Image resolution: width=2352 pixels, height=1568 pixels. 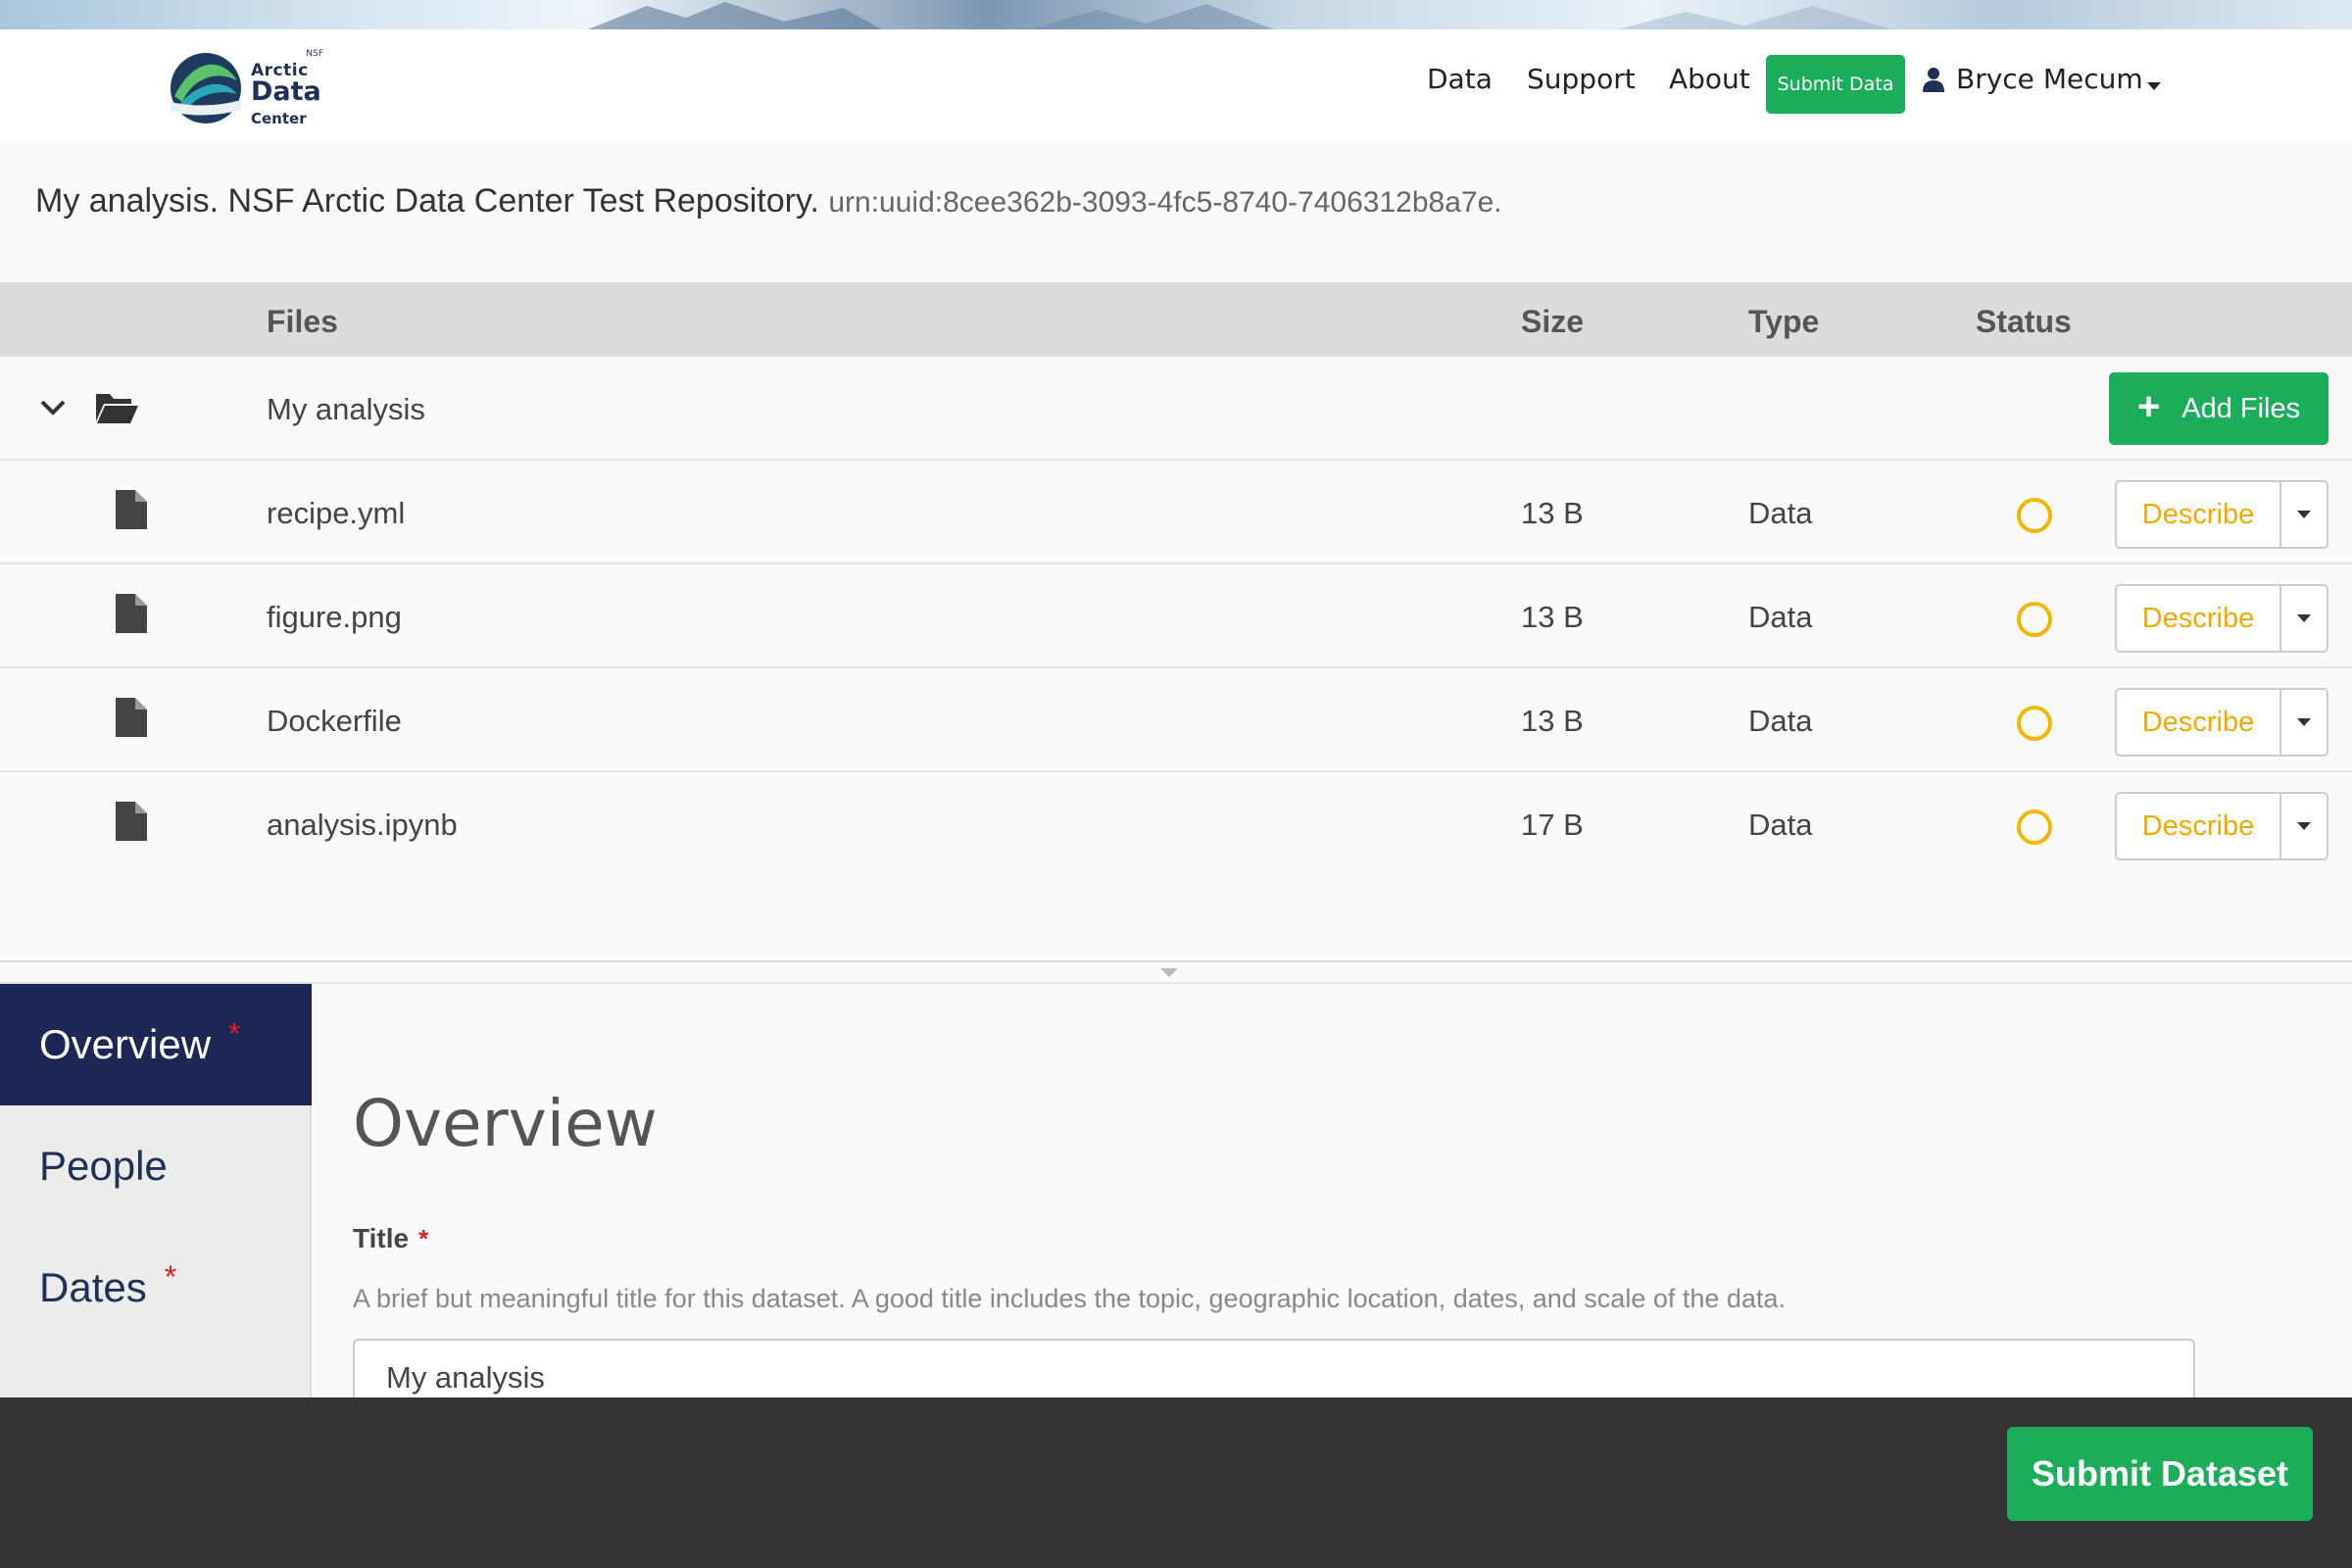 I want to click on nav-support-link: Support, so click(x=1581, y=79).